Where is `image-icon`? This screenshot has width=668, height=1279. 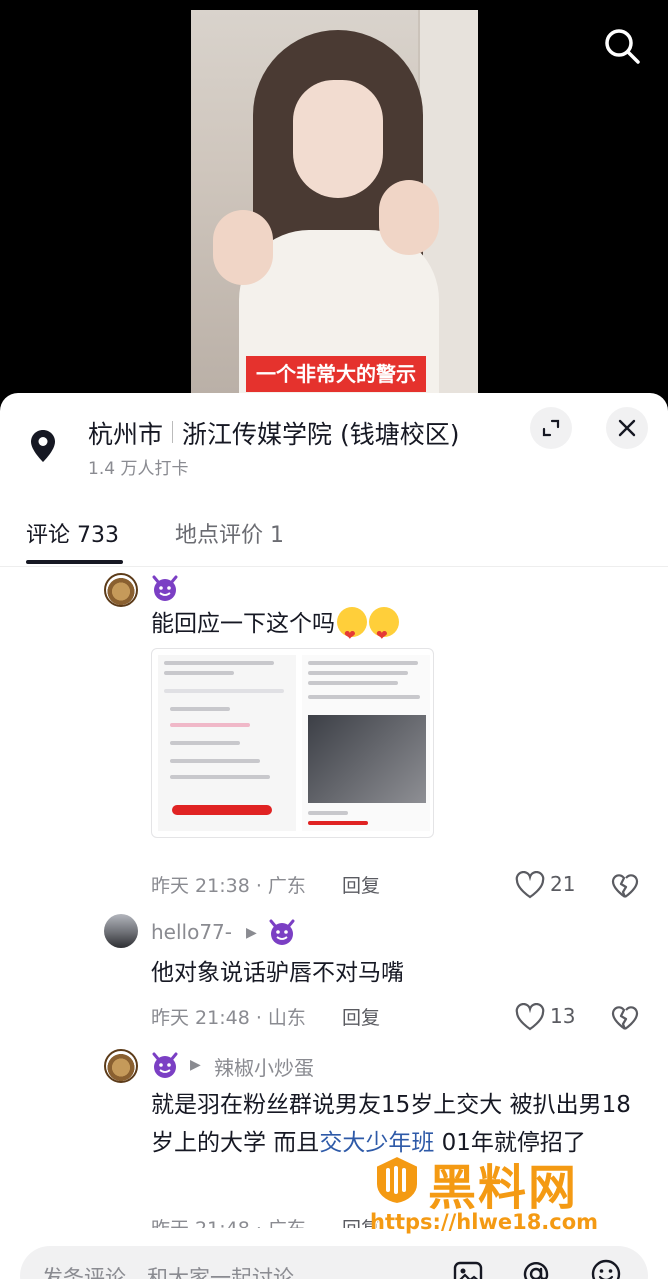 image-icon is located at coordinates (468, 1268).